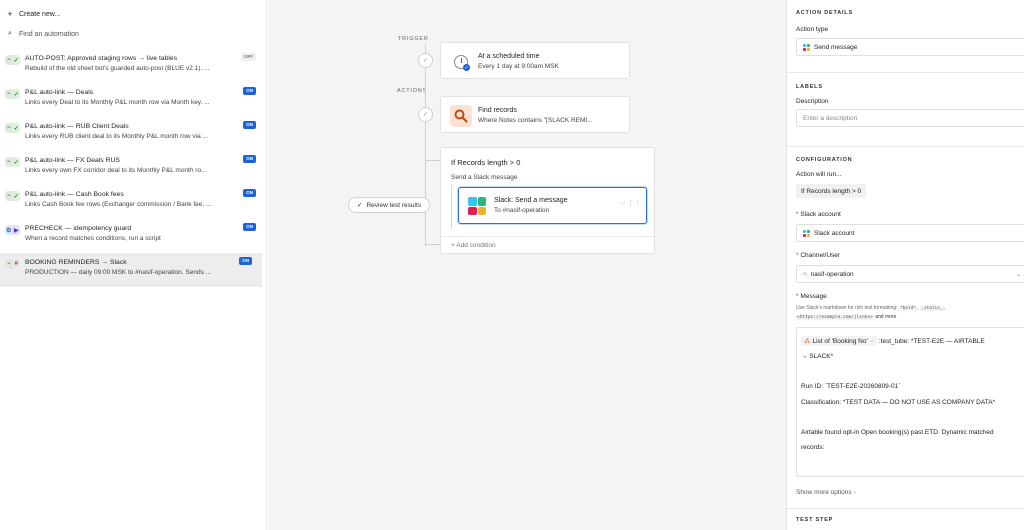 Image resolution: width=1024 pixels, height=530 pixels. What do you see at coordinates (16, 264) in the screenshot?
I see `slack-icon: #` at bounding box center [16, 264].